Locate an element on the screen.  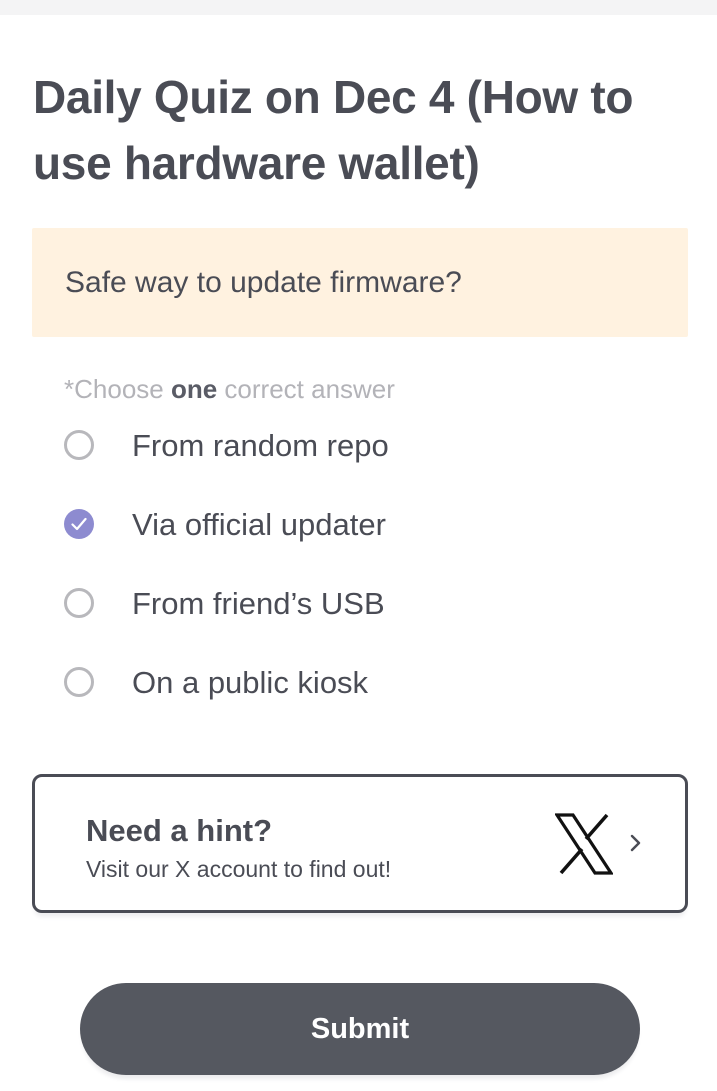
answer-option: From friend’s USB is located at coordinates (364, 617).